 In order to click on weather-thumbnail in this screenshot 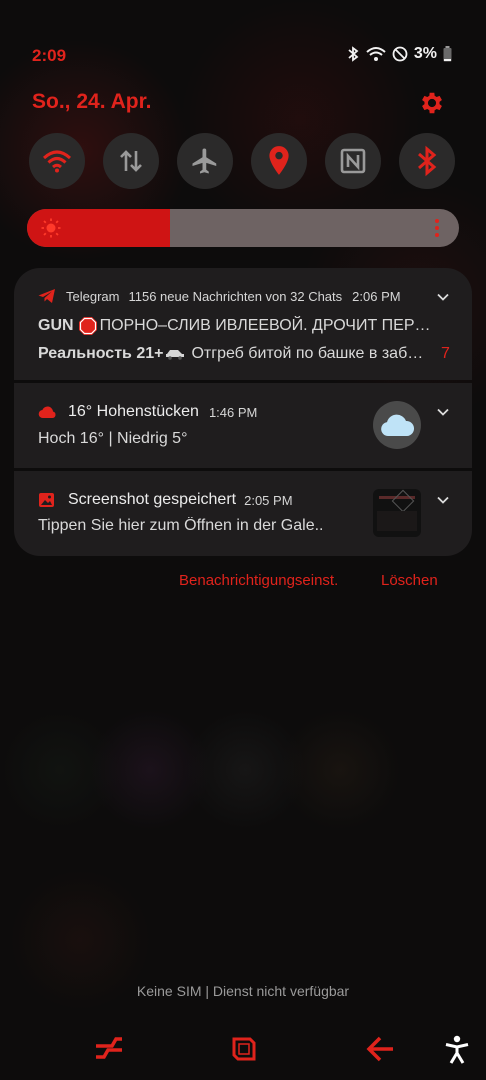, I will do `click(397, 425)`.